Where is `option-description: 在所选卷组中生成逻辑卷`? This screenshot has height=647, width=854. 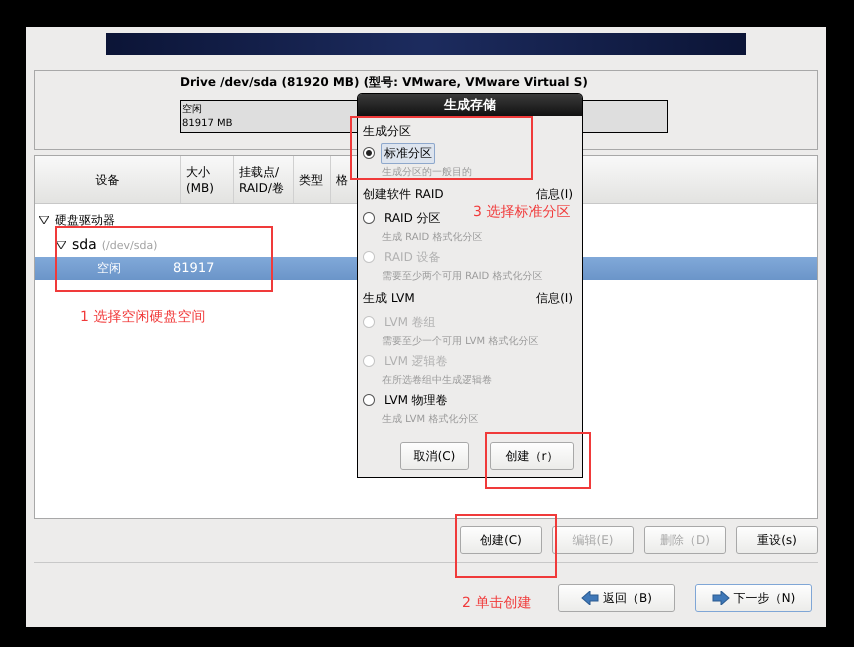 option-description: 在所选卷组中生成逻辑卷 is located at coordinates (437, 381).